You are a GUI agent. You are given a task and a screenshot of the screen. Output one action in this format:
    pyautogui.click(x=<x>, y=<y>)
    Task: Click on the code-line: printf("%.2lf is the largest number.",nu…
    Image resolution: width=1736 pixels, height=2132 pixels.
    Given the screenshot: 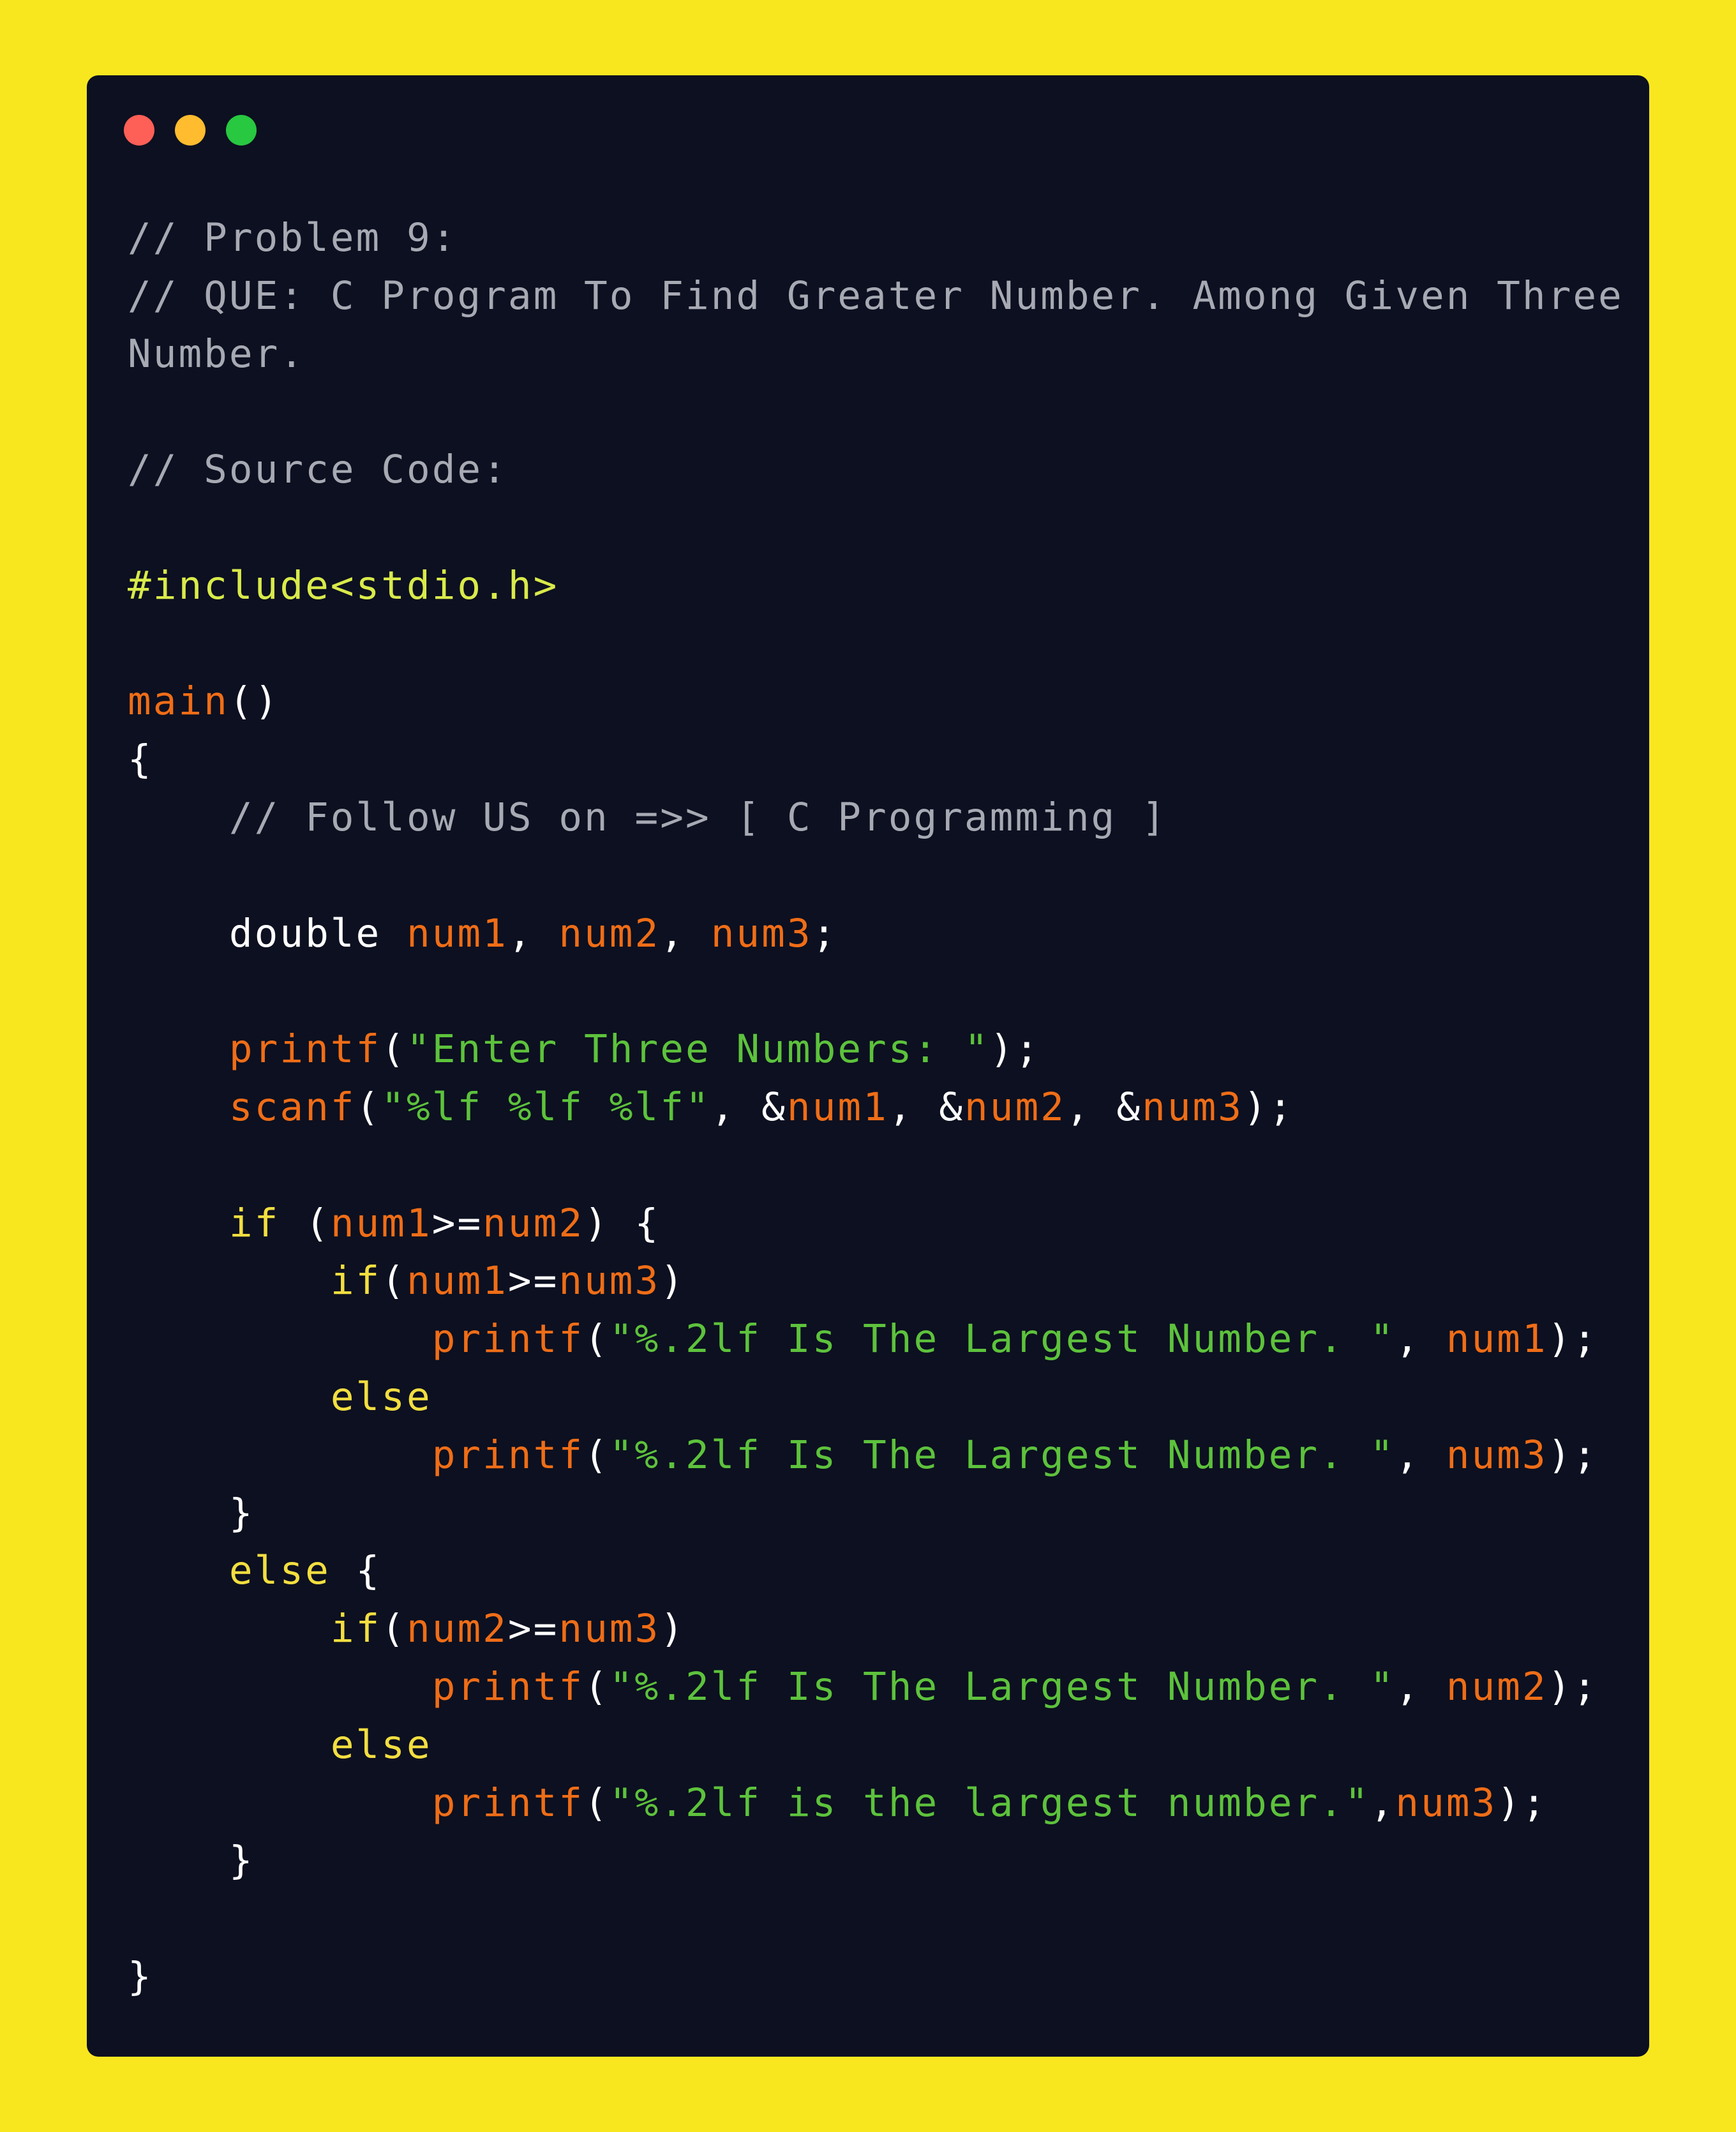 What is the action you would take?
    pyautogui.click(x=874, y=1804)
    